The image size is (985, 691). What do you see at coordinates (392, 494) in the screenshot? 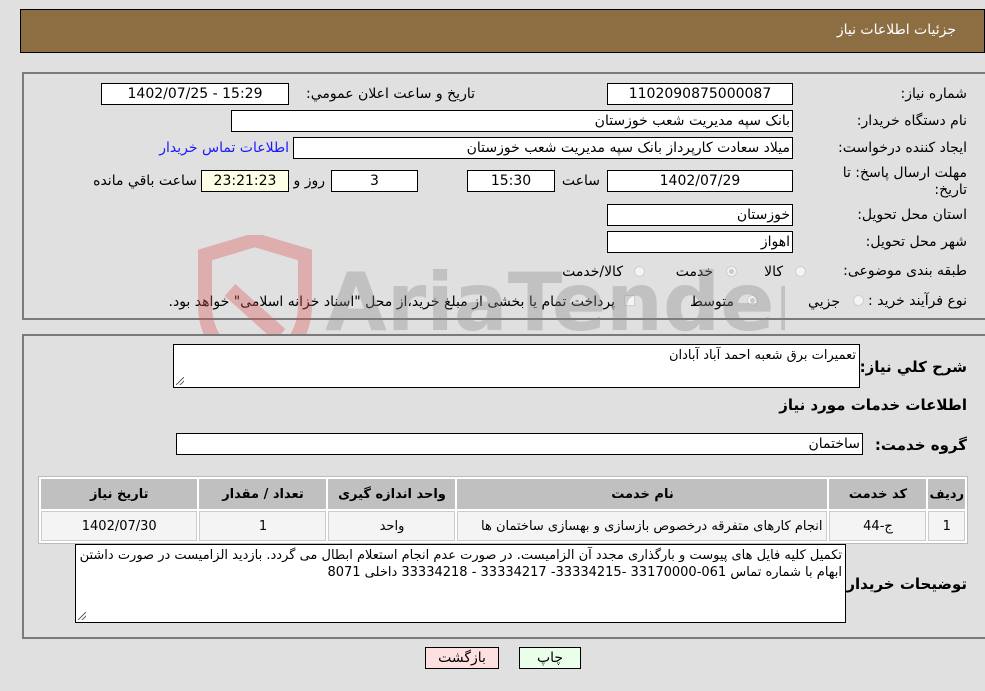
I see `col-unit: واحد اندازه گیری` at bounding box center [392, 494].